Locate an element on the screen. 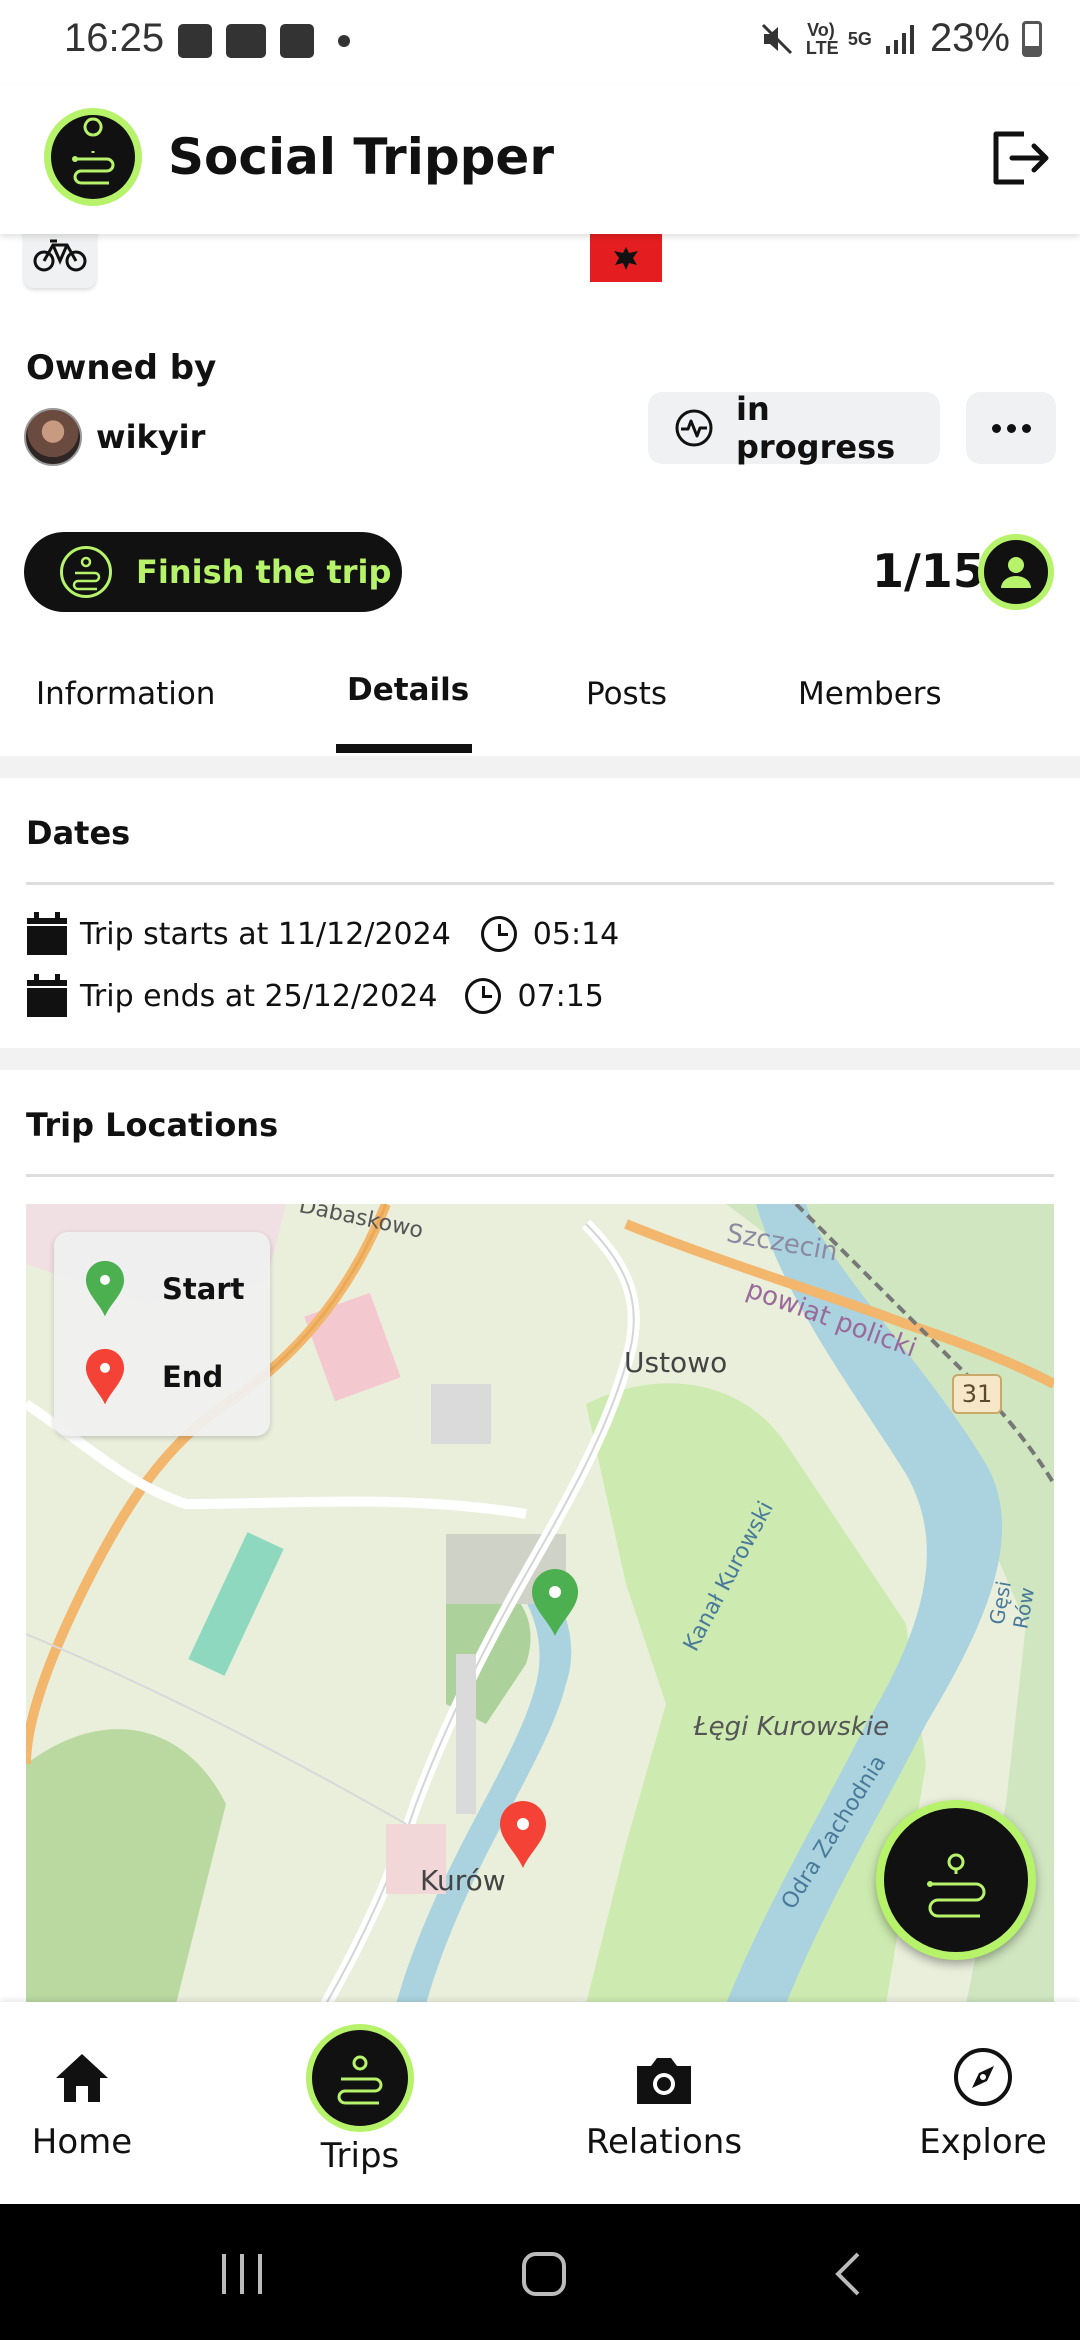  more-options-button is located at coordinates (1011, 428).